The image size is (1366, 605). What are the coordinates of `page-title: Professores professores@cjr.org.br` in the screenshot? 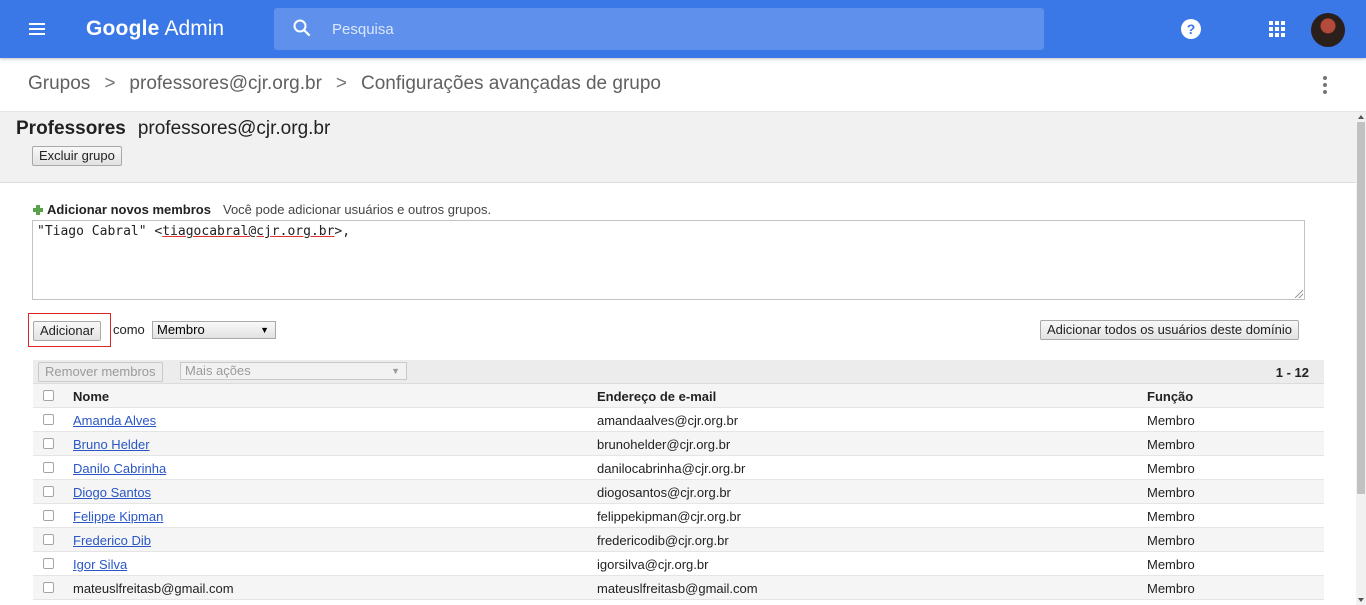 It's located at (173, 129).